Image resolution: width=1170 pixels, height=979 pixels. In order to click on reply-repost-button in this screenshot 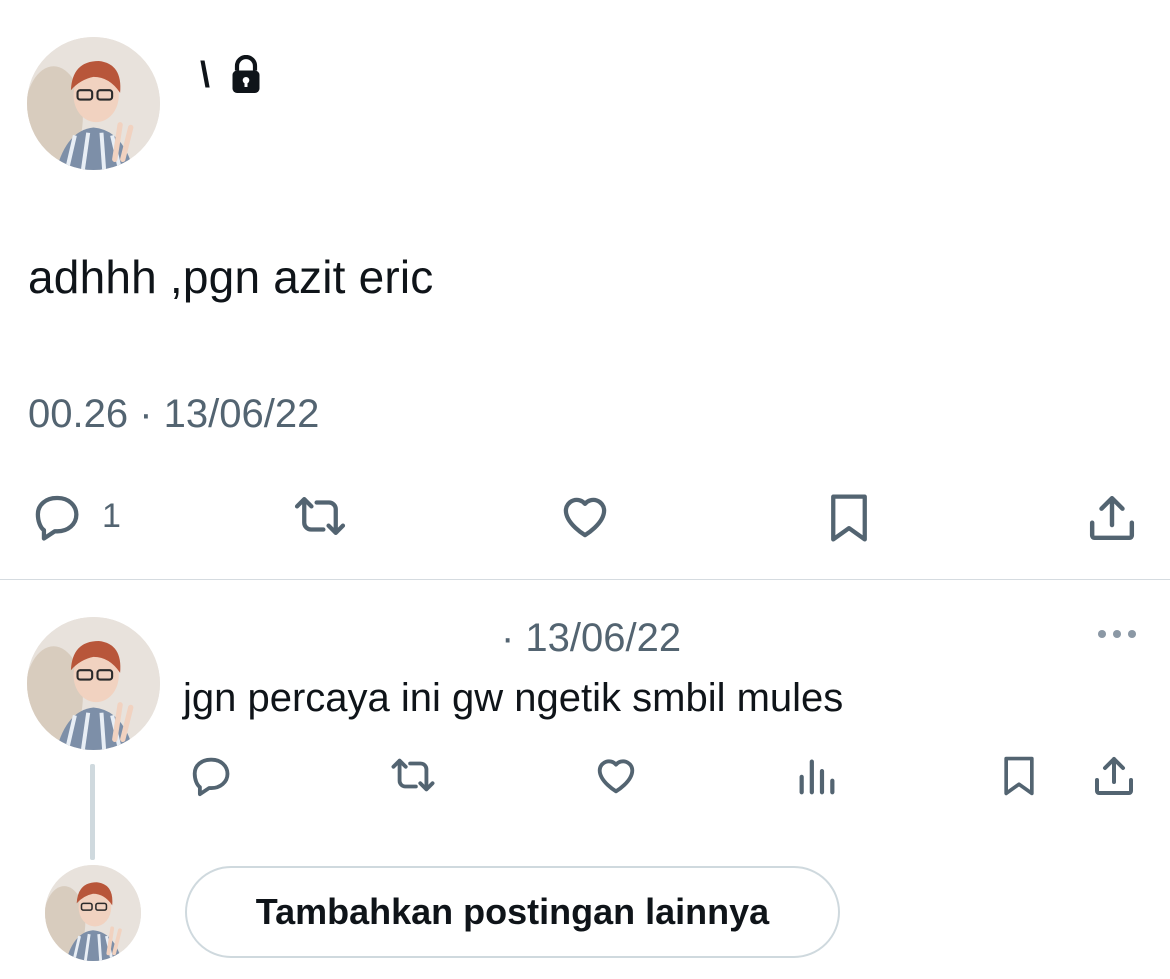, I will do `click(413, 775)`.